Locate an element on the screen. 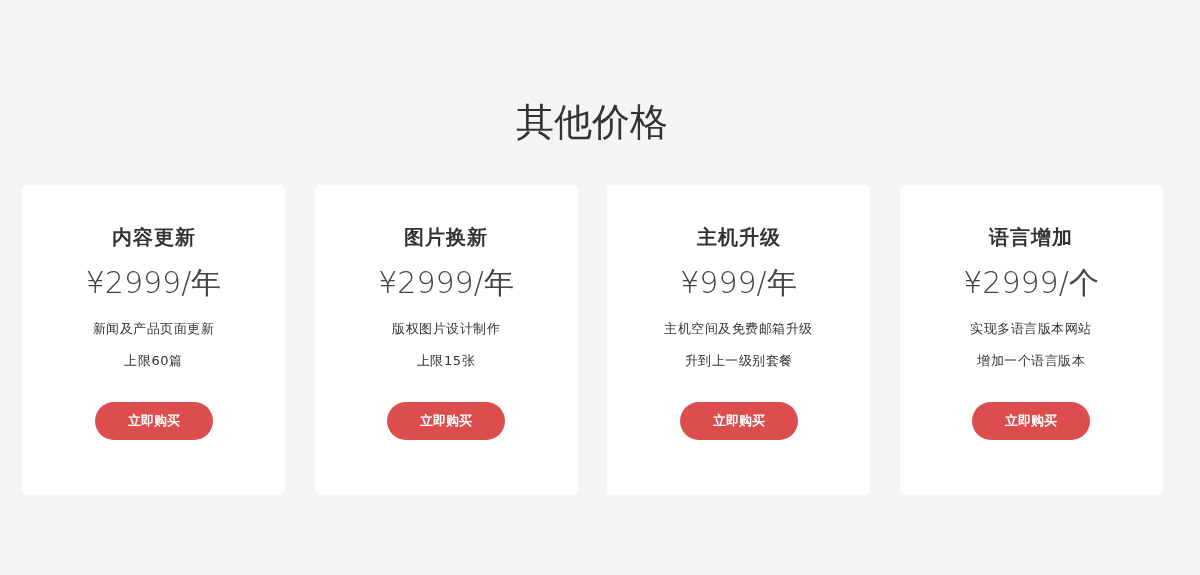  plan-name: 主机升级 is located at coordinates (738, 237).